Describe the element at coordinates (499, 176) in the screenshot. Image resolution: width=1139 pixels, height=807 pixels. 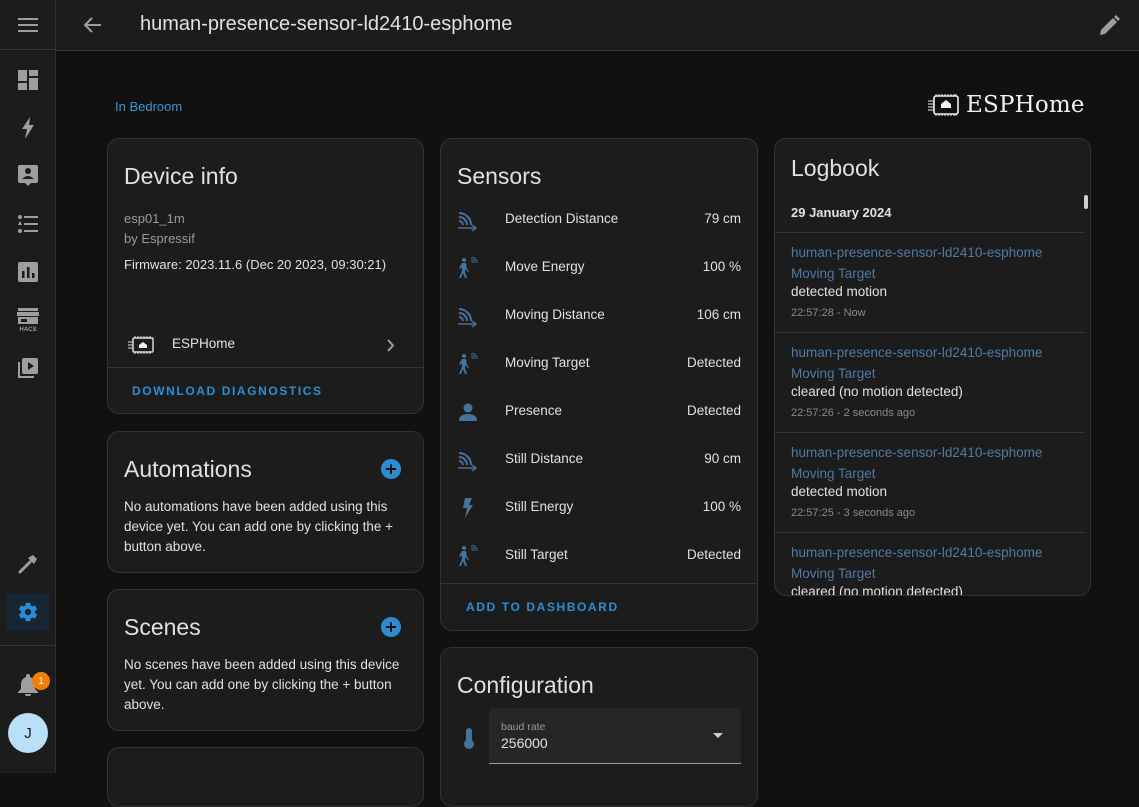
I see `sensors-title: Sensors` at that location.